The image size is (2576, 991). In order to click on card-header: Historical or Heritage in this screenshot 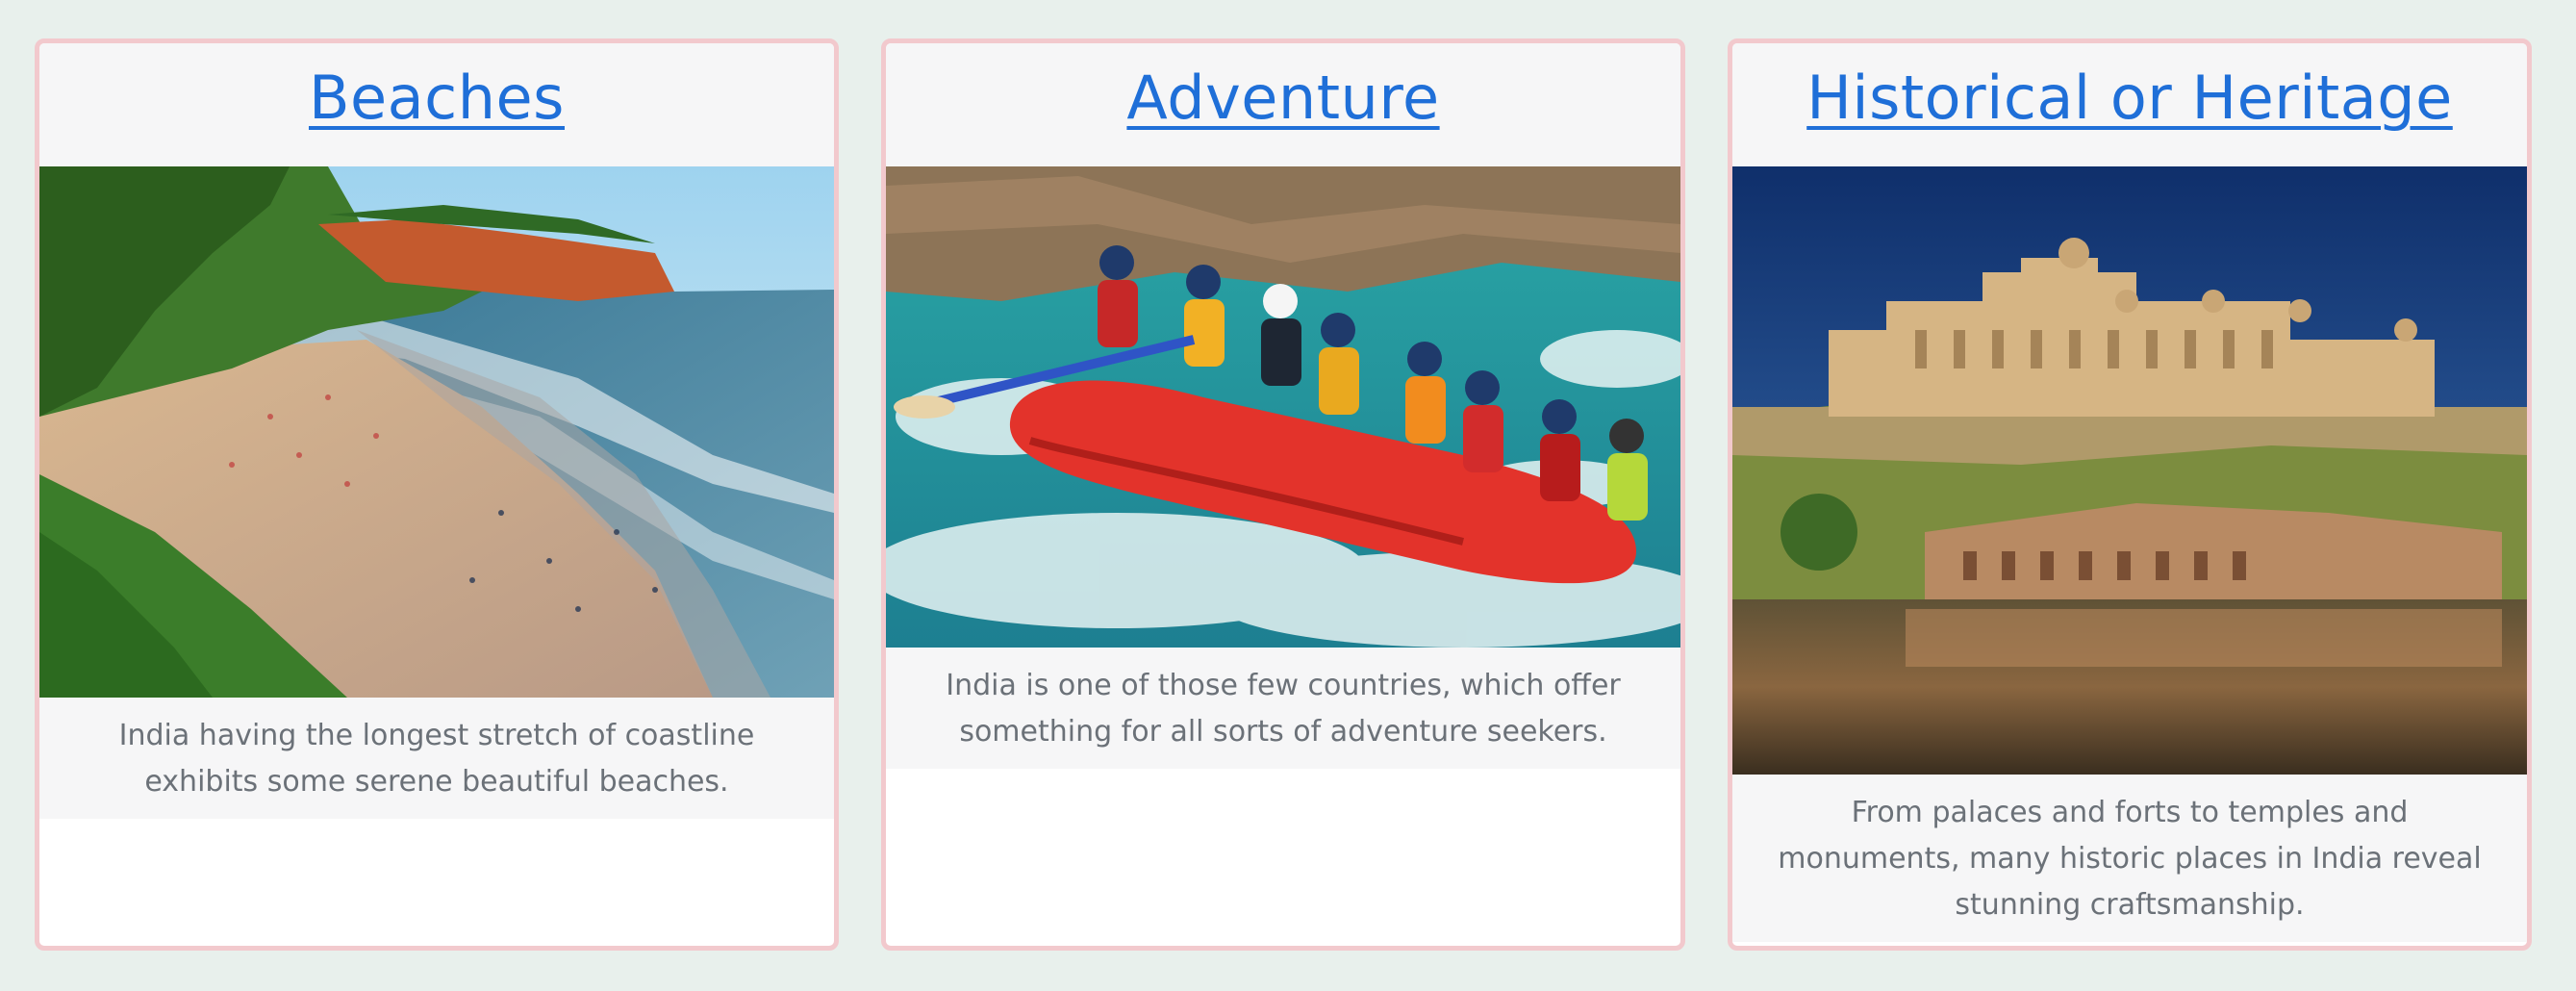, I will do `click(2129, 104)`.